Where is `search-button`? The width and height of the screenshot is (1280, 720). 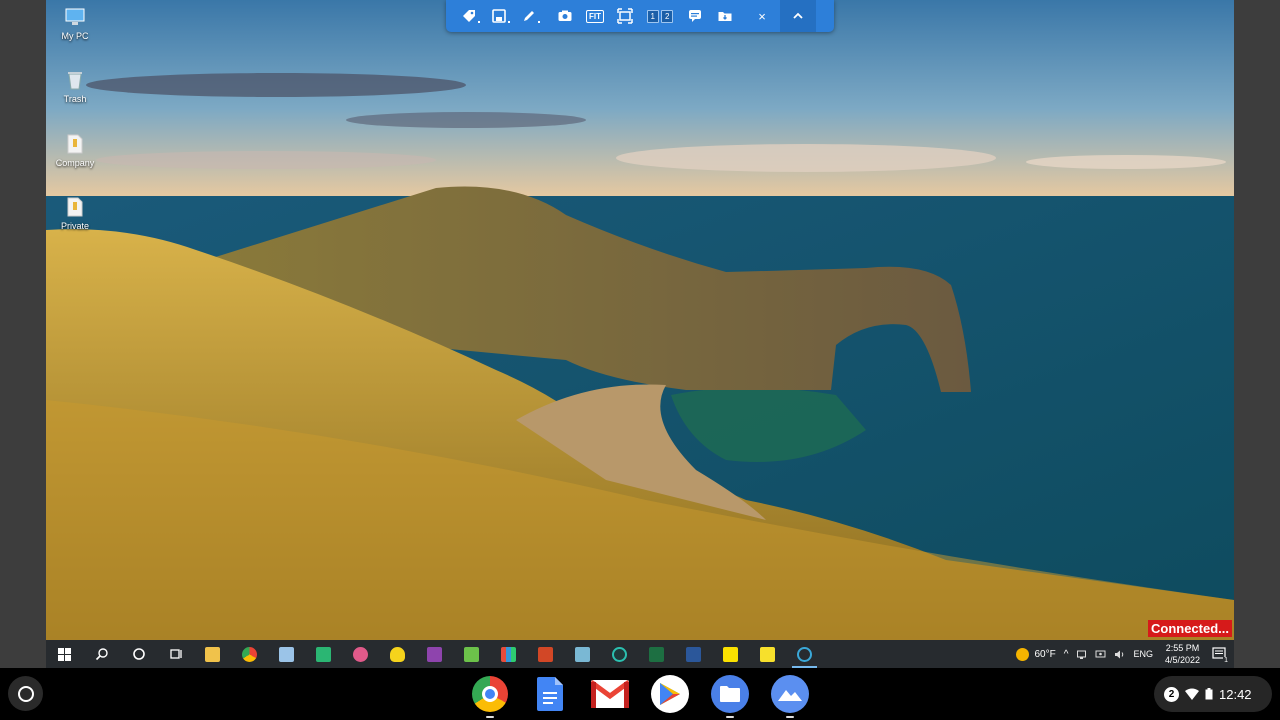
search-button is located at coordinates (101, 654).